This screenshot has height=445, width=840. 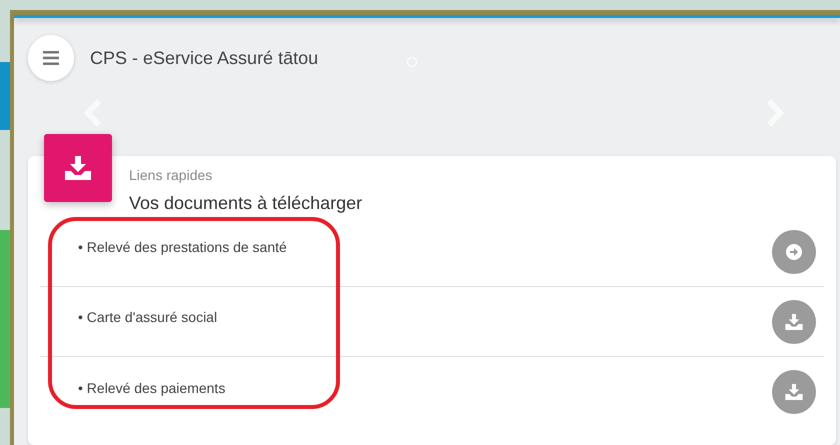 What do you see at coordinates (5, 96) in the screenshot?
I see `background-window-bar` at bounding box center [5, 96].